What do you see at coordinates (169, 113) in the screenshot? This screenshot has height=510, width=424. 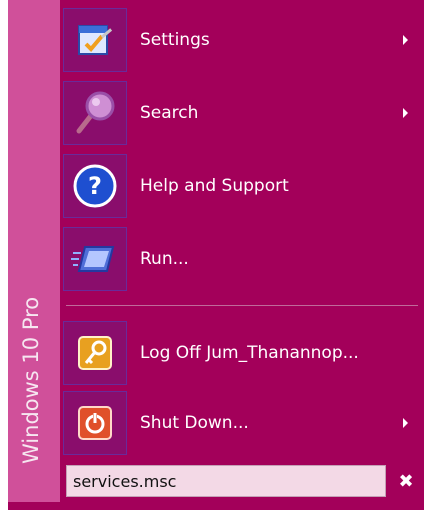 I see `menu-item-label: Search` at bounding box center [169, 113].